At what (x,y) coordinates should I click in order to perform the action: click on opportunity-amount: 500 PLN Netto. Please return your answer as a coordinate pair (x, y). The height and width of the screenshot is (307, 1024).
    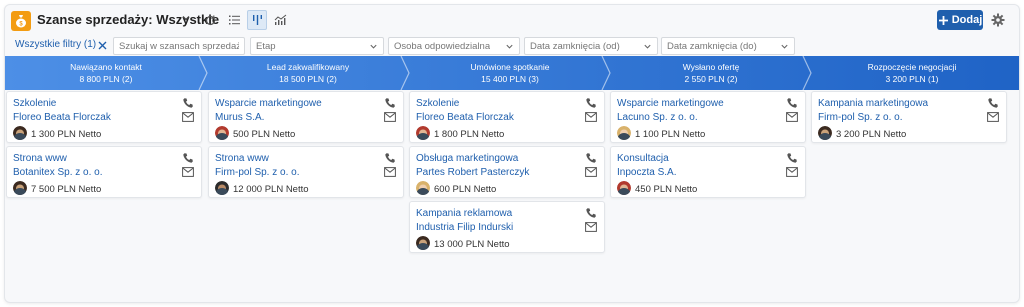
    Looking at the image, I should click on (264, 134).